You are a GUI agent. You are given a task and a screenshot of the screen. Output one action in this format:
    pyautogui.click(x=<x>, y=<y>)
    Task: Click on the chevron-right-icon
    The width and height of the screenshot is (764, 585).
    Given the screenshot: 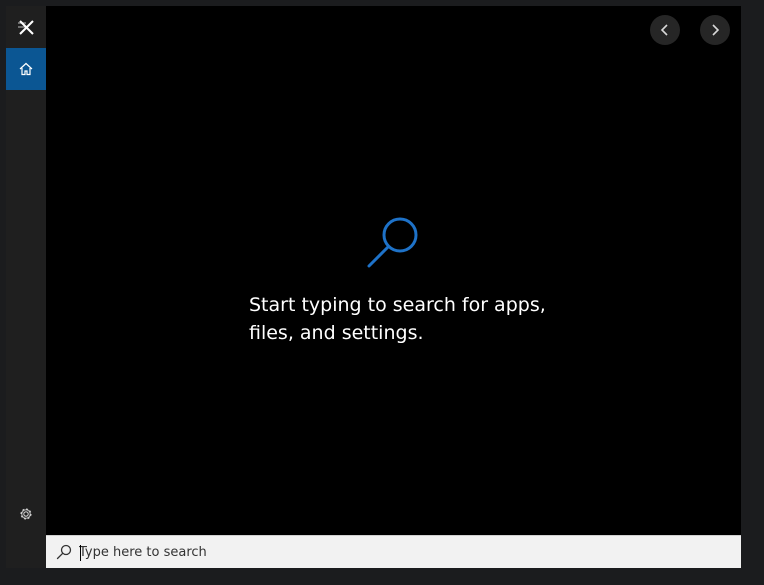 What is the action you would take?
    pyautogui.click(x=716, y=30)
    